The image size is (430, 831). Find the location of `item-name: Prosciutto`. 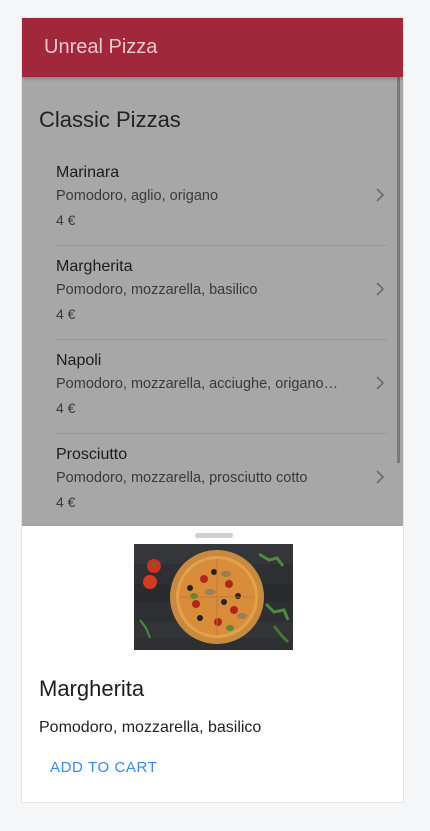

item-name: Prosciutto is located at coordinates (92, 454).